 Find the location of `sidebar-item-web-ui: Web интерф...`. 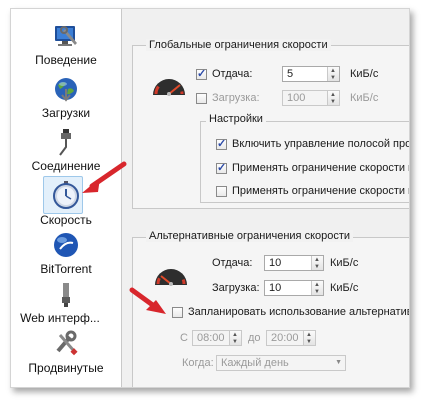

sidebar-item-web-ui: Web интерф... is located at coordinates (66, 306).